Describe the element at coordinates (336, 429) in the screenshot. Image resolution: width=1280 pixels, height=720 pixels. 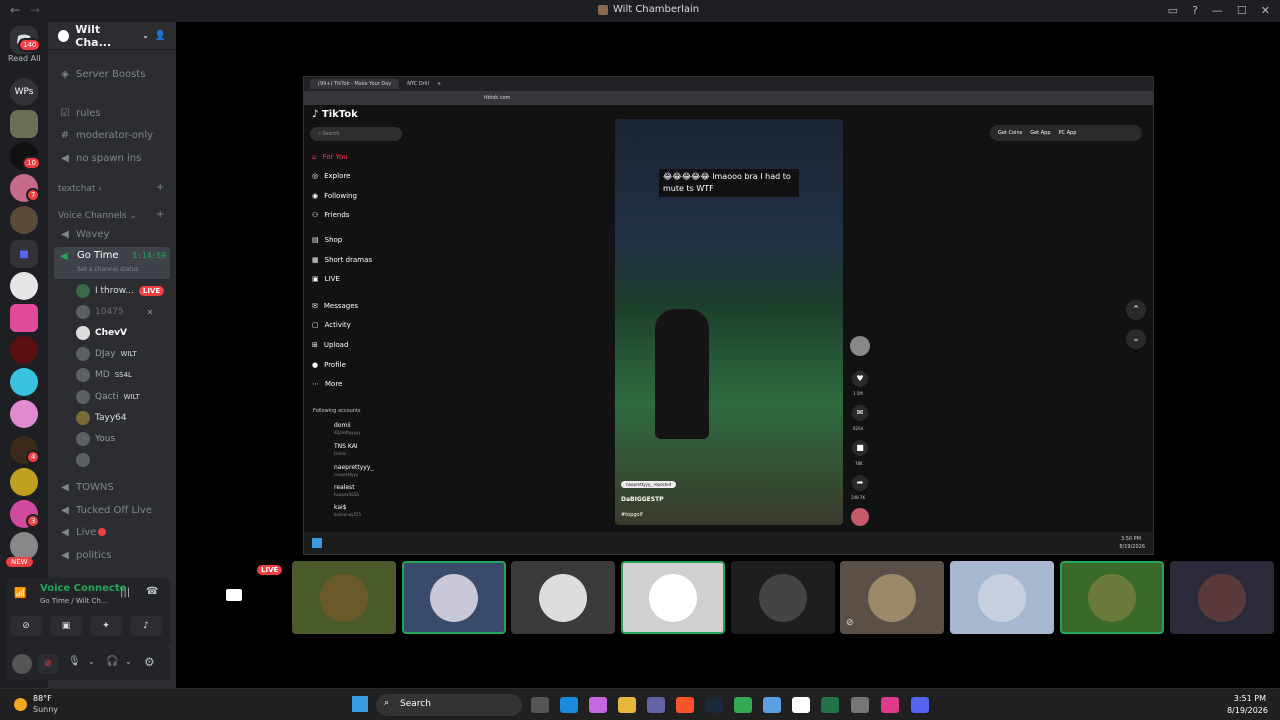
I see `account-item: domii d2prettyyyyy` at that location.